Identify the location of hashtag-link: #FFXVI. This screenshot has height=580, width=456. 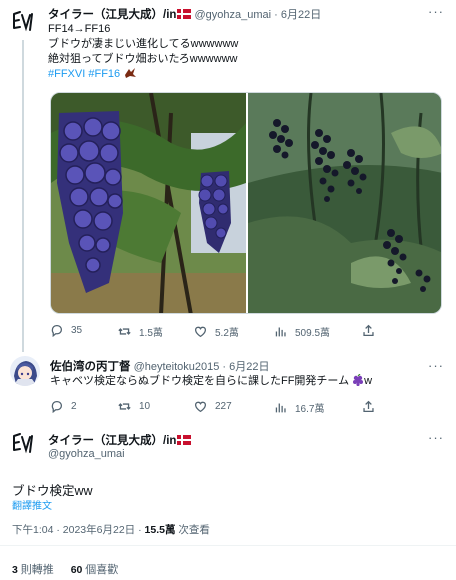
(66, 74).